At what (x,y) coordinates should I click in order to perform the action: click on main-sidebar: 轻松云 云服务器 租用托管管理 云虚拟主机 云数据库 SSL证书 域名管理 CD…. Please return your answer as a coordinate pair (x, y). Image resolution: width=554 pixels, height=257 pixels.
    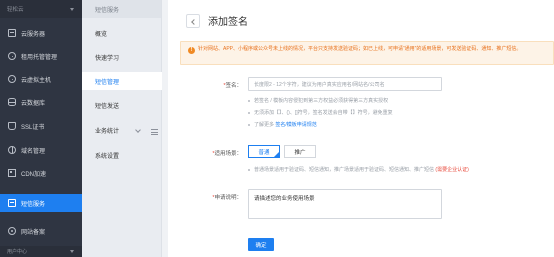
    Looking at the image, I should click on (41, 128).